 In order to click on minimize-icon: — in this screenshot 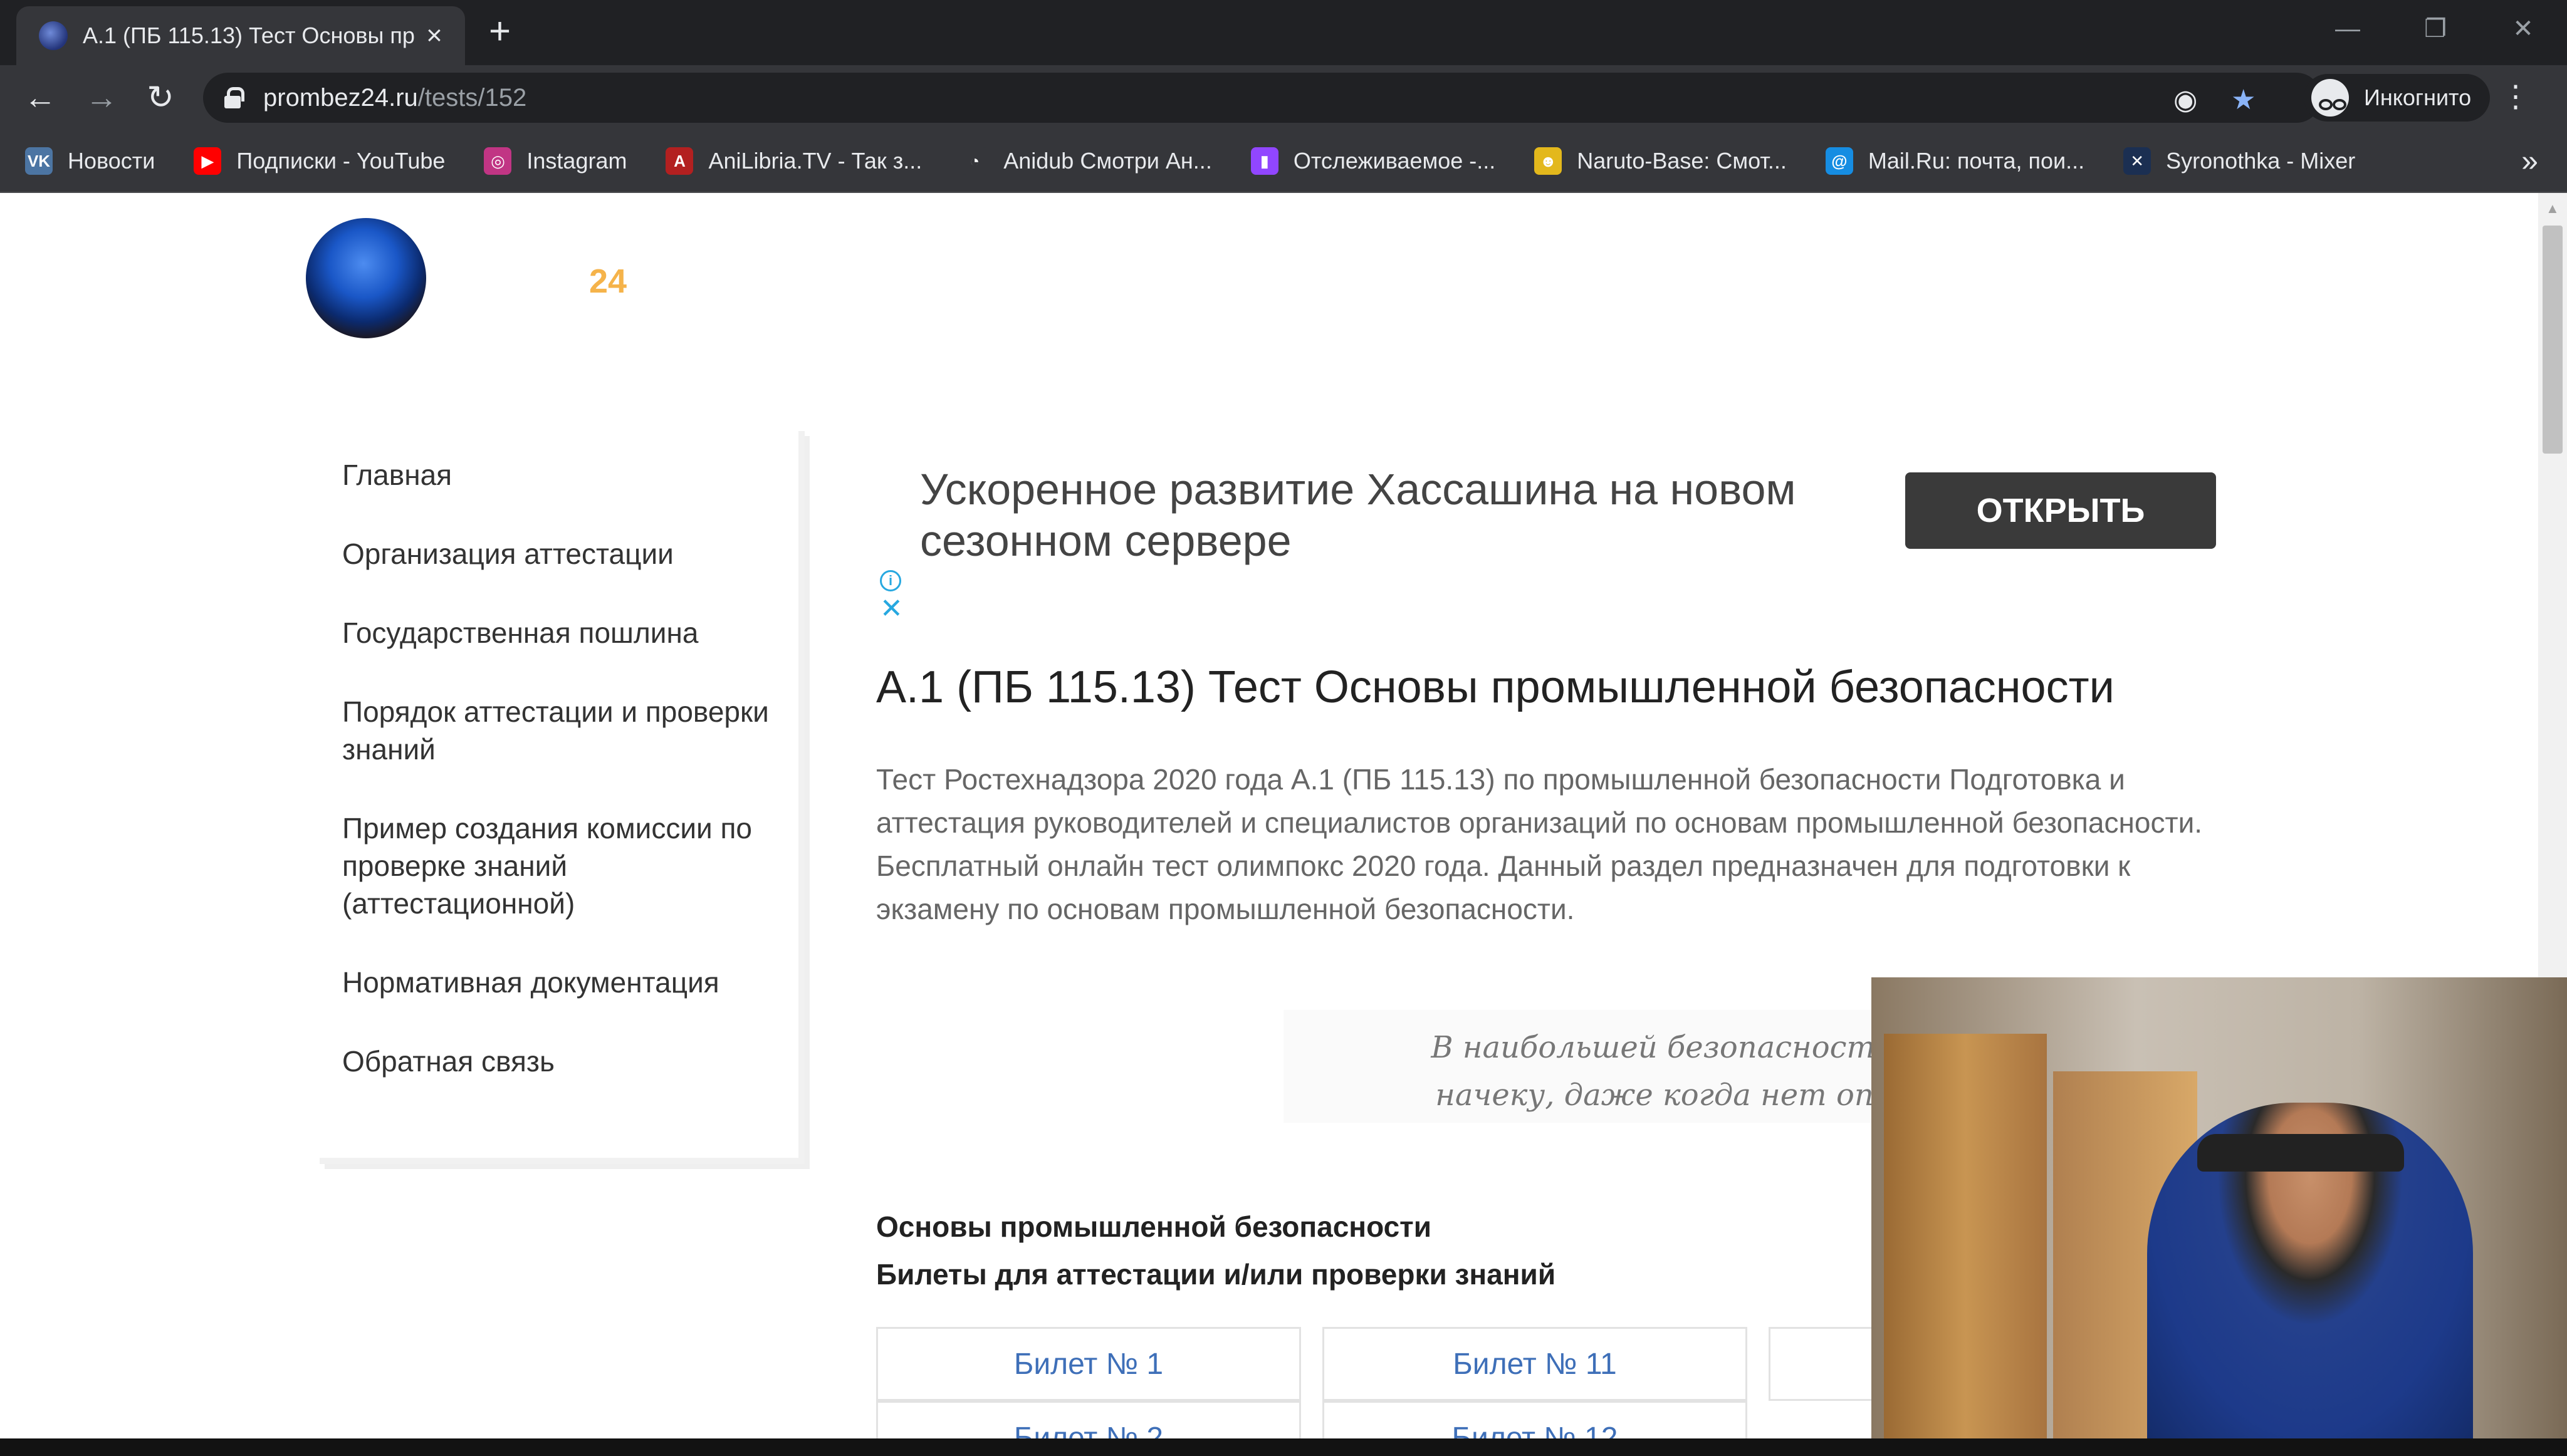, I will do `click(2348, 29)`.